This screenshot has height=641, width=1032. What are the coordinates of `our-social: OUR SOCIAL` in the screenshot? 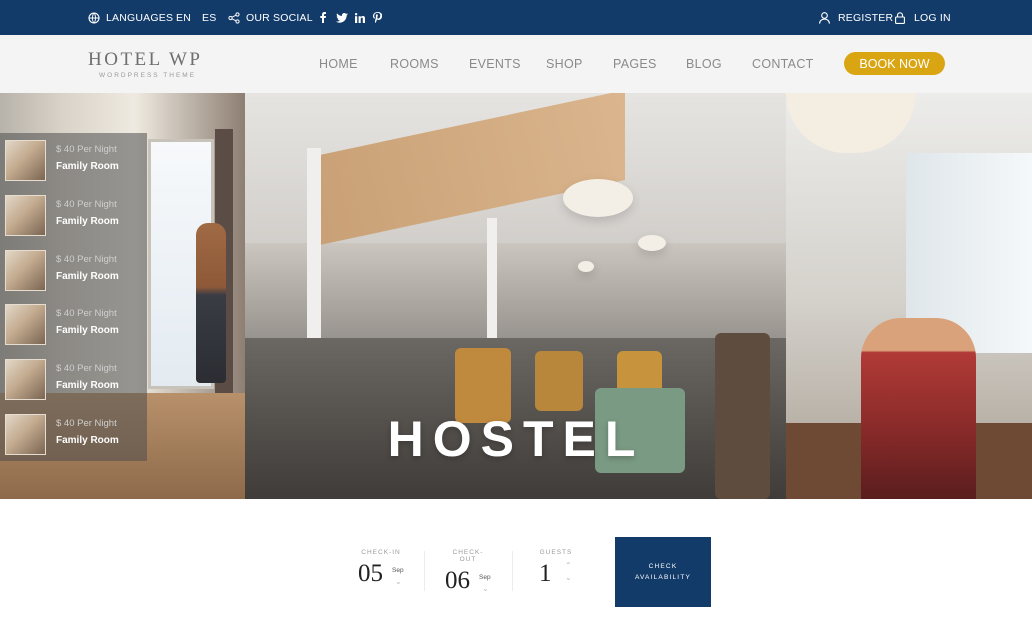 It's located at (270, 17).